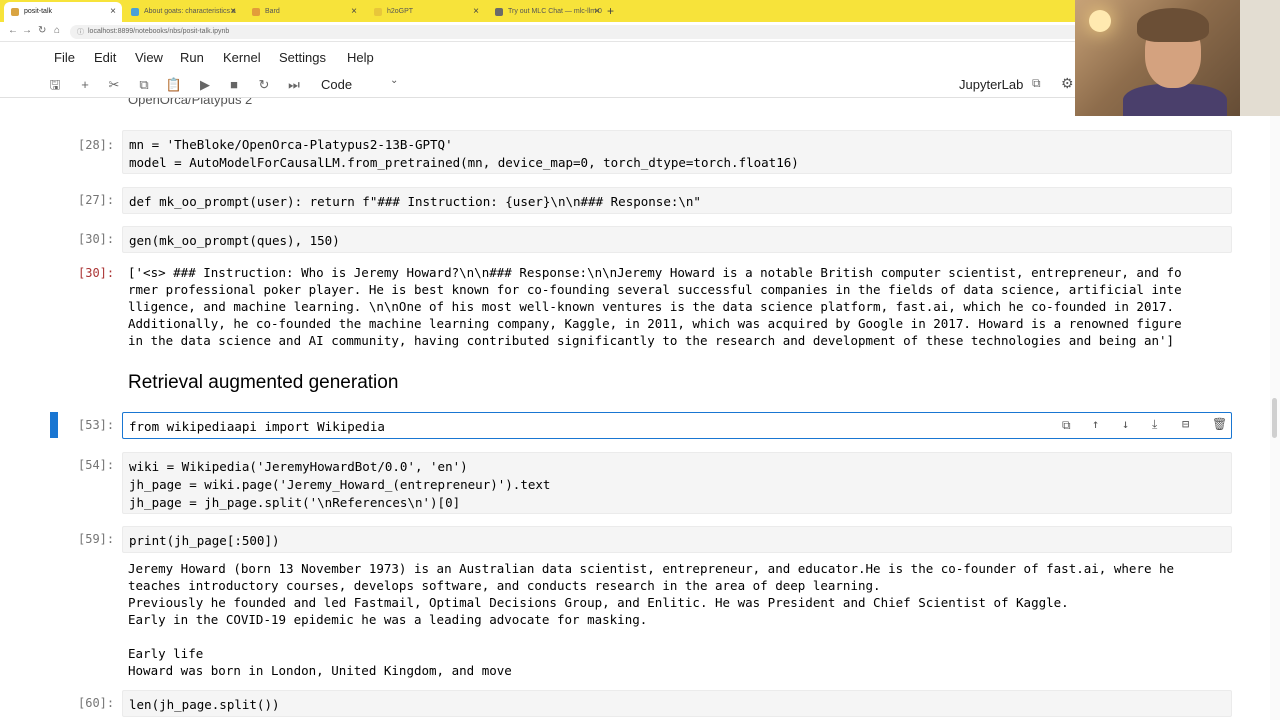 This screenshot has height=720, width=1280. I want to click on code-cell-59: [59]: print(jh_page[:500]), so click(648, 540).